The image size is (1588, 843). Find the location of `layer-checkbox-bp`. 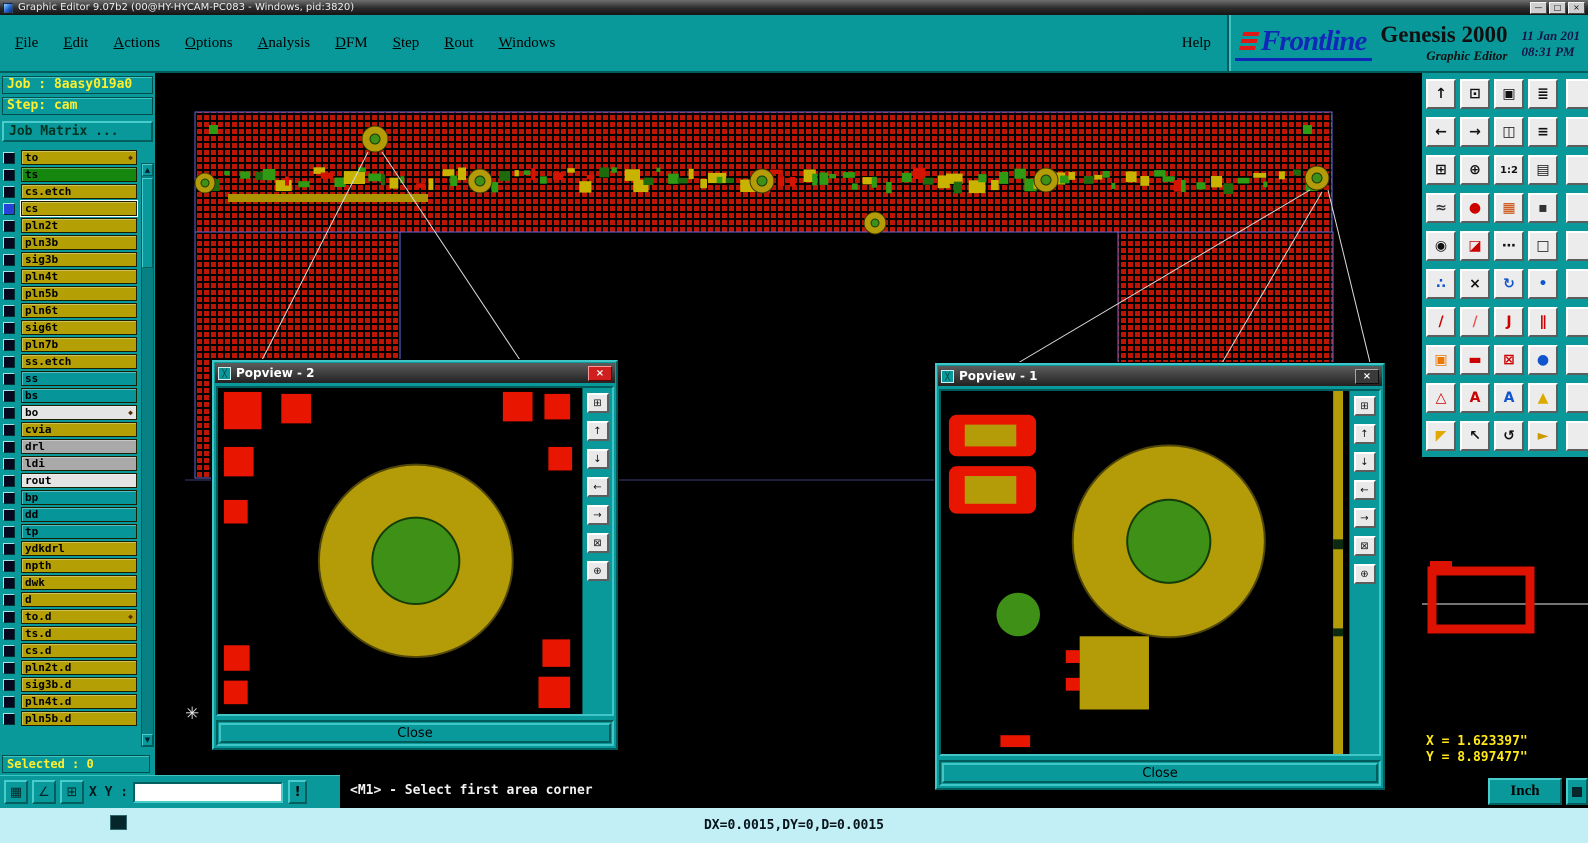

layer-checkbox-bp is located at coordinates (9, 497).